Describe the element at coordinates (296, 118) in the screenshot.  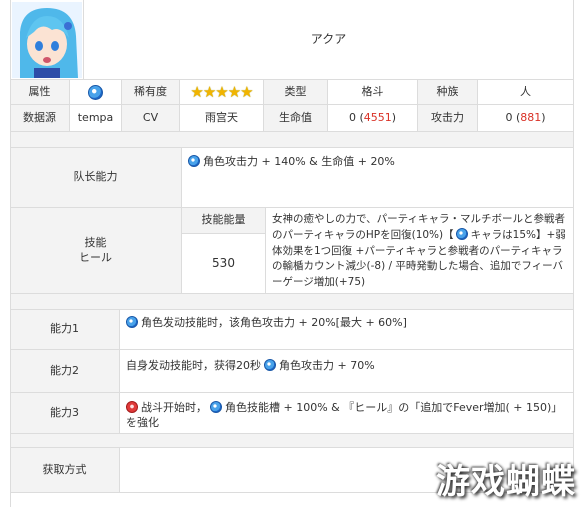
I see `hp-label: 生命值` at that location.